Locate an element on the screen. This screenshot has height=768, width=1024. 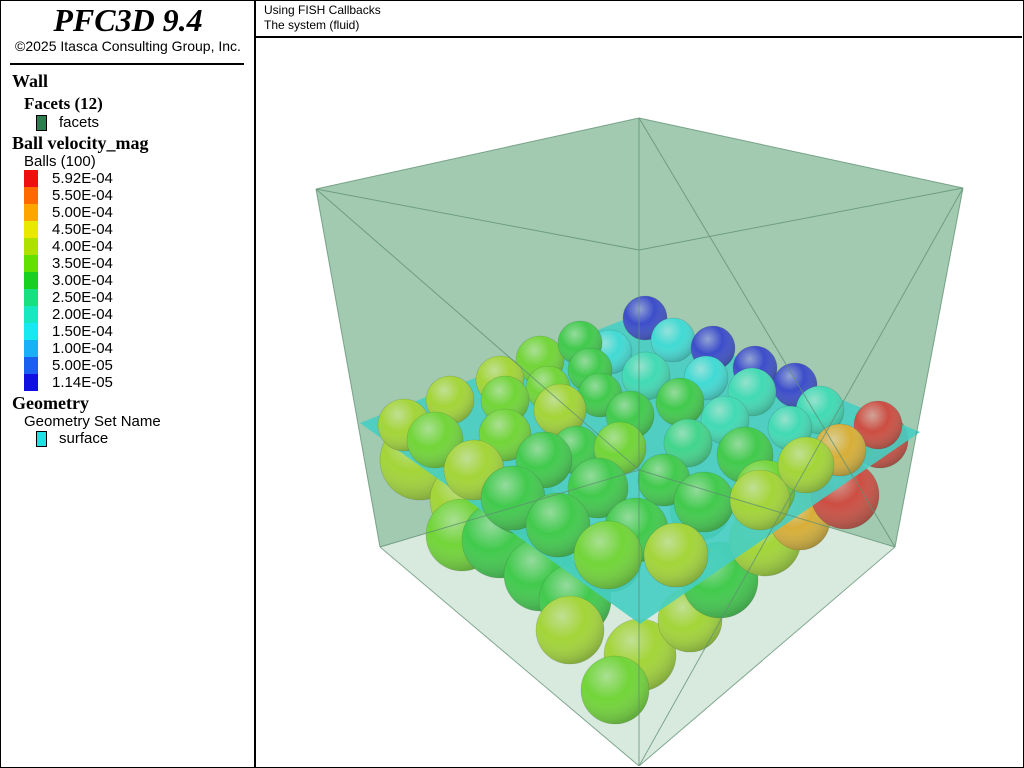
legend-divider is located at coordinates (127, 64).